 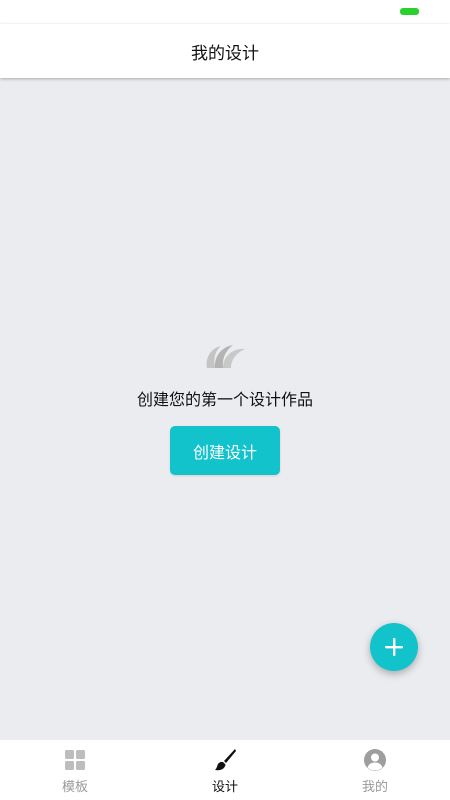 I want to click on status-bar, so click(x=225, y=12).